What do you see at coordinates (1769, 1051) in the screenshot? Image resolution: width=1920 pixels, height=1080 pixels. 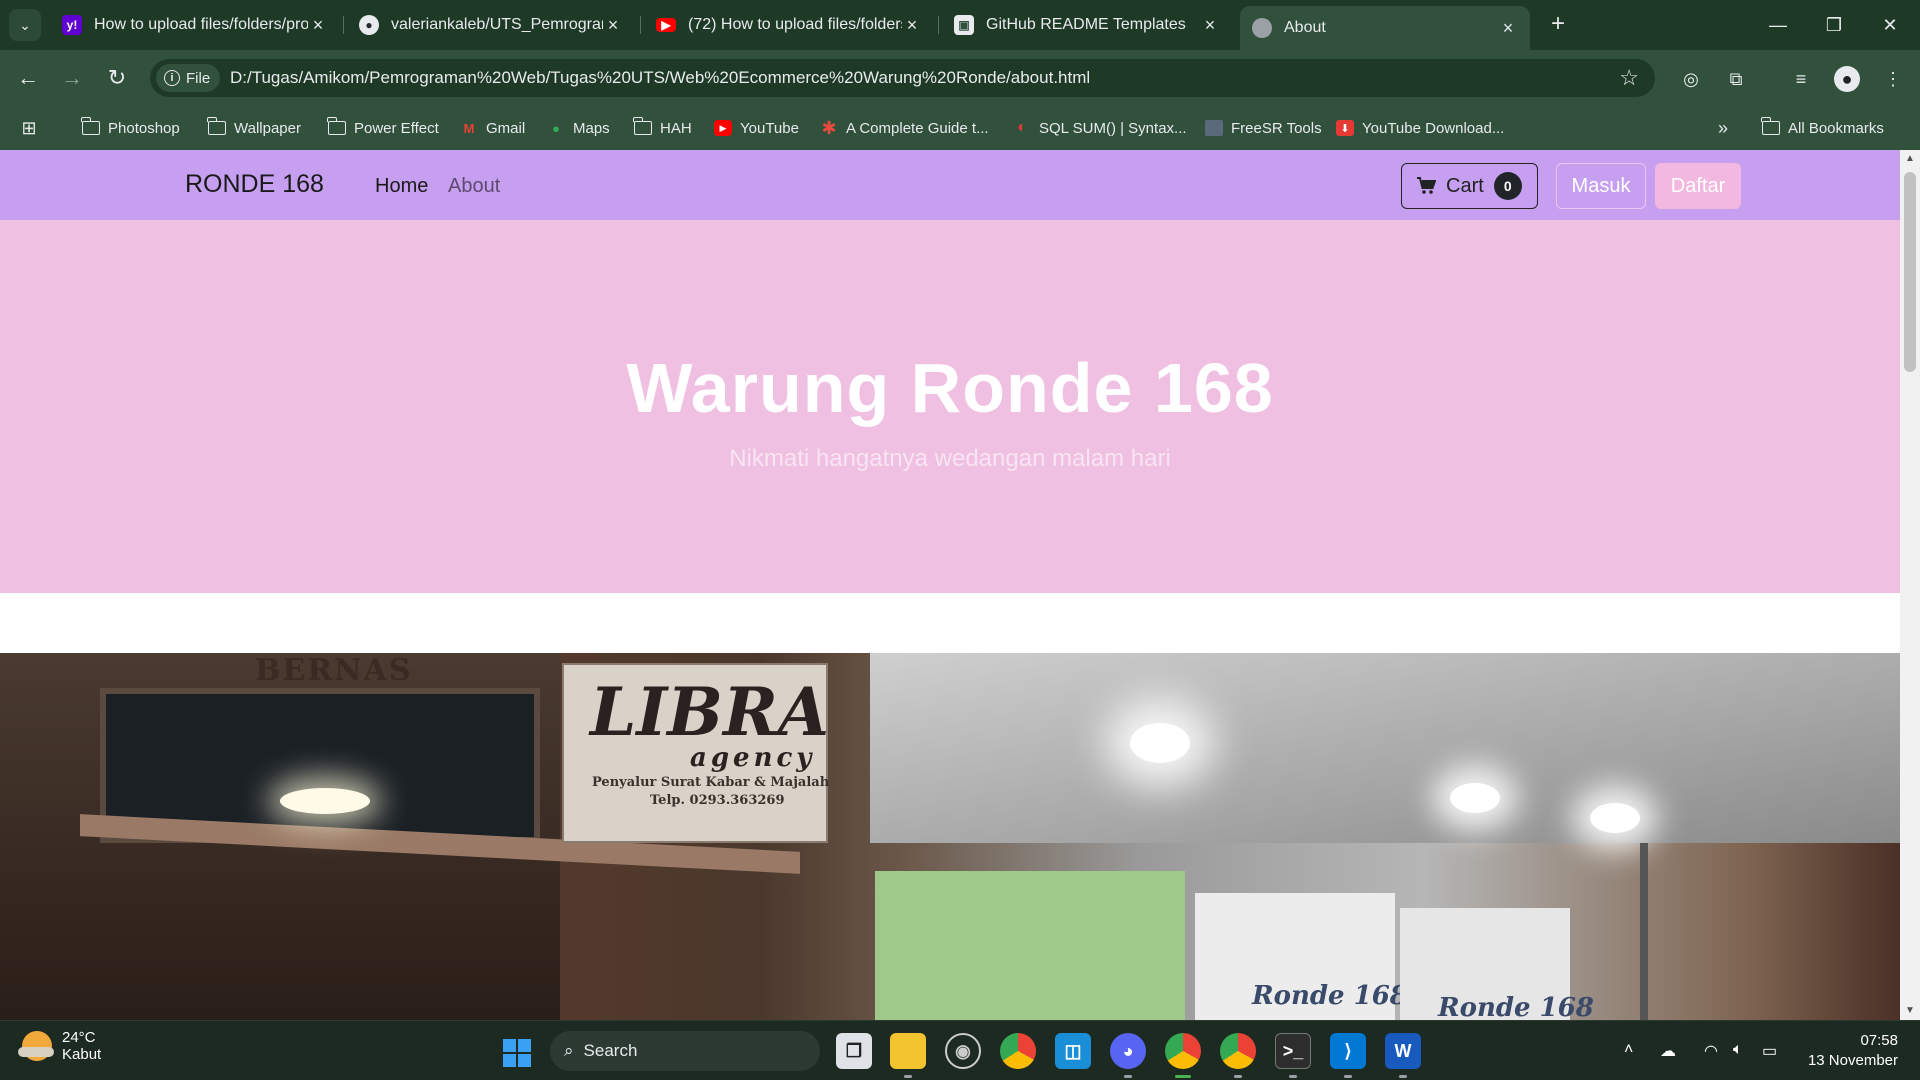 I see `battery-icon: ▭` at bounding box center [1769, 1051].